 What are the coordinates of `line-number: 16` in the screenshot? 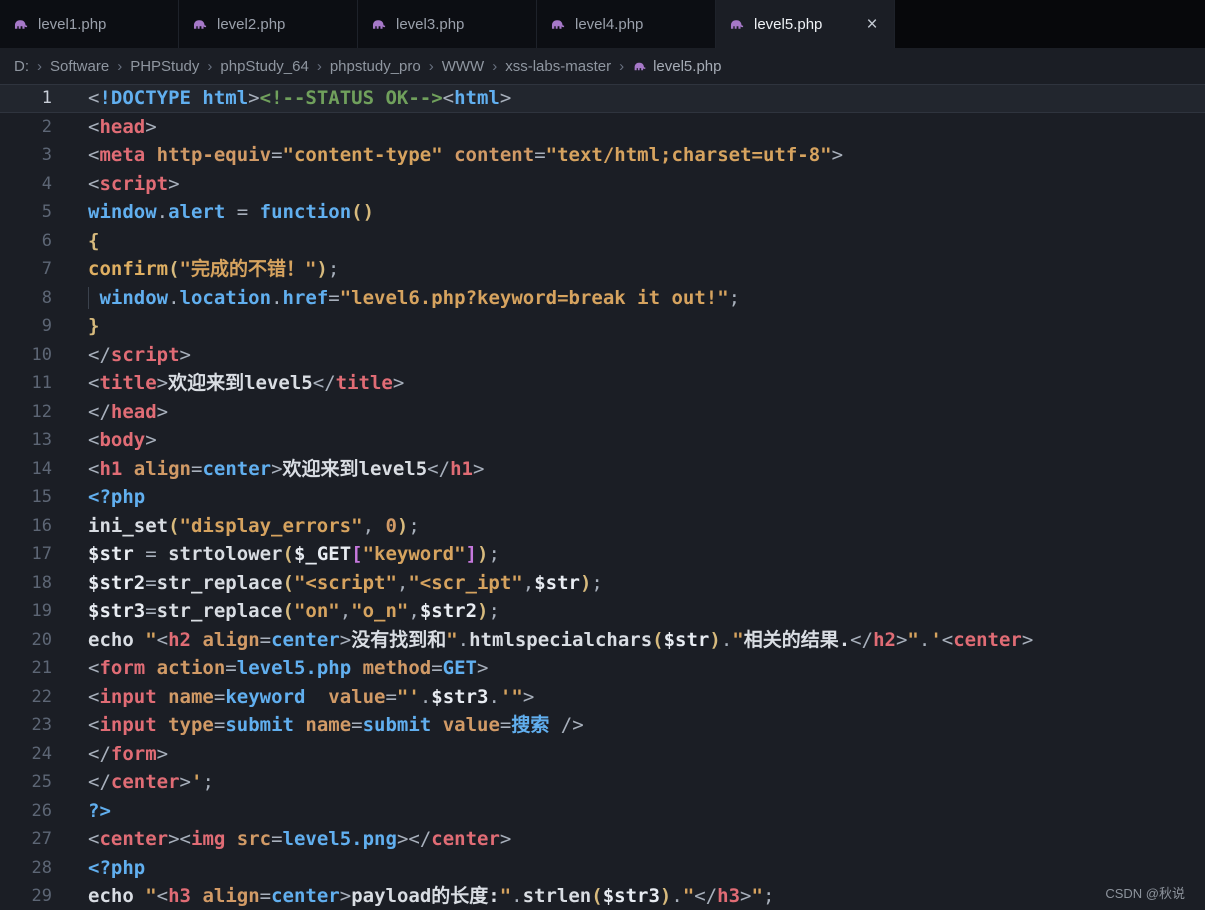 It's located at (26, 526).